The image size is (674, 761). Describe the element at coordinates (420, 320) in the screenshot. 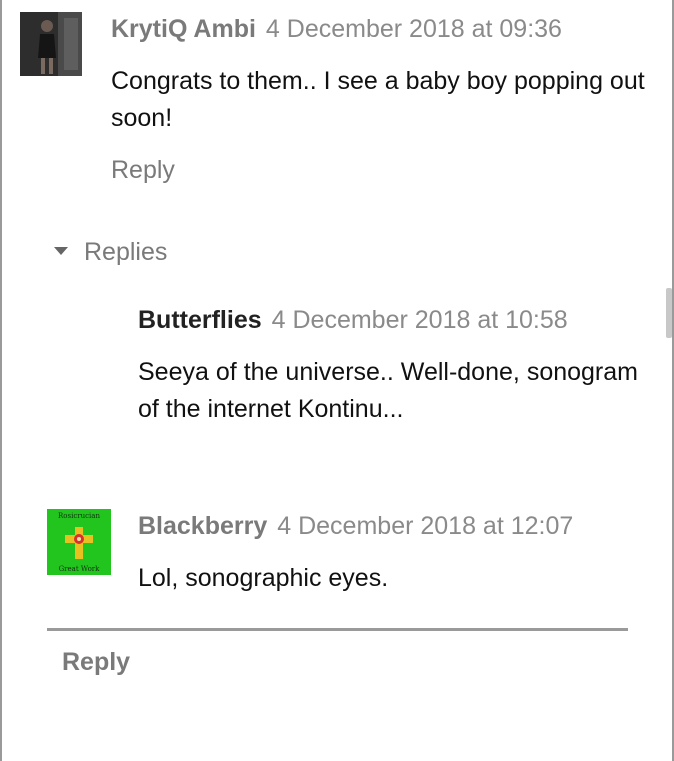

I see `reply-date: 4 December 2018 at 10:58` at that location.